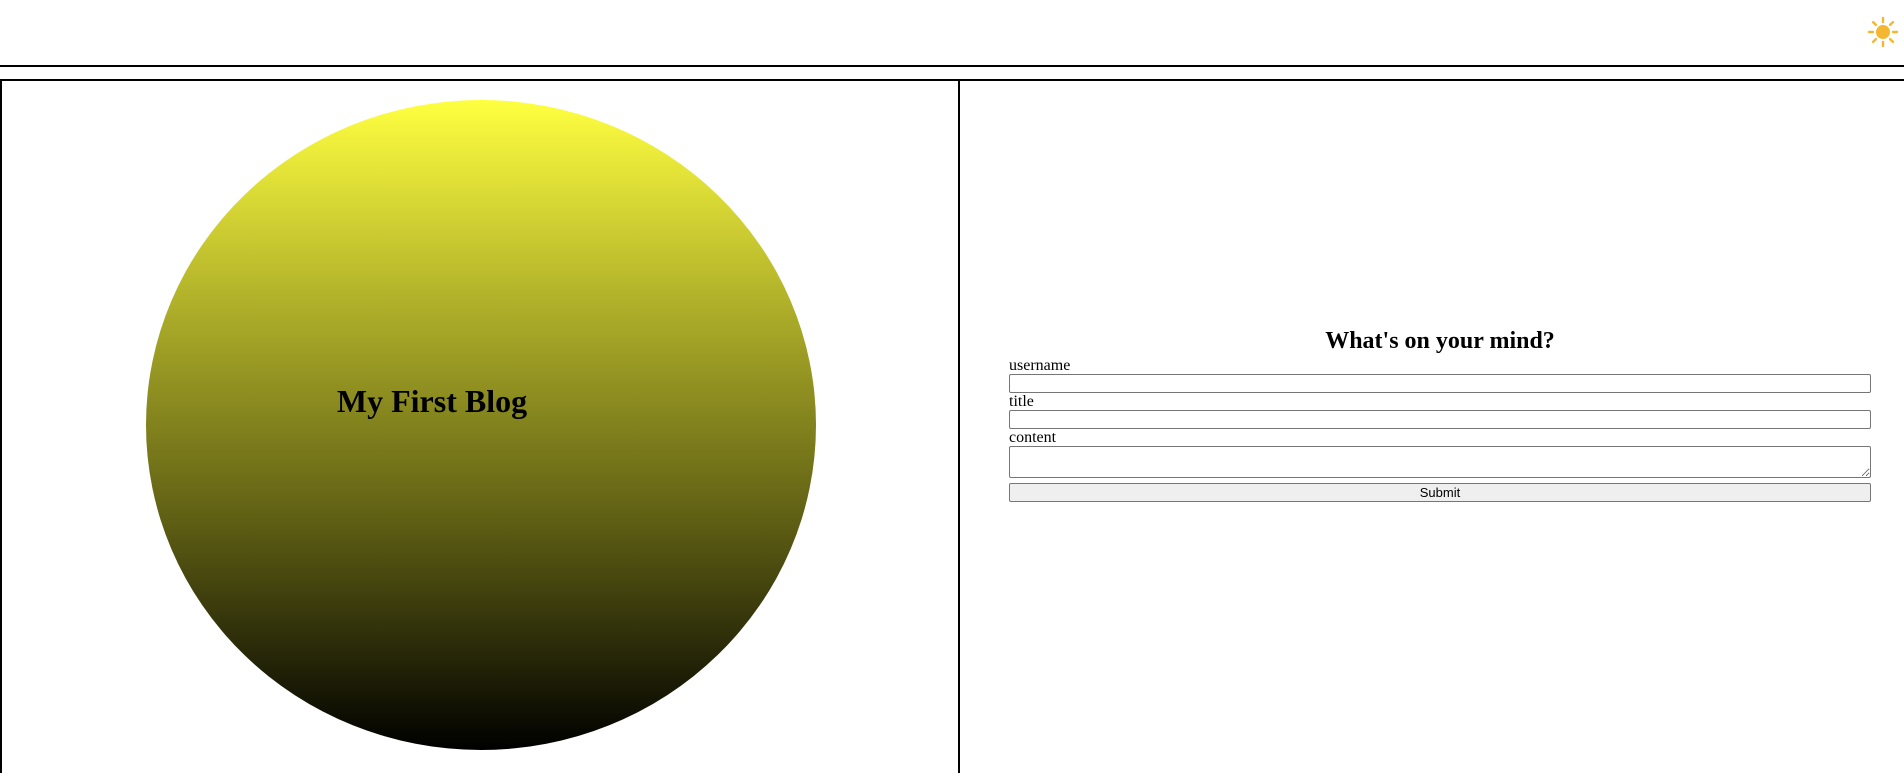 This screenshot has height=773, width=1904. I want to click on title-input, so click(1440, 419).